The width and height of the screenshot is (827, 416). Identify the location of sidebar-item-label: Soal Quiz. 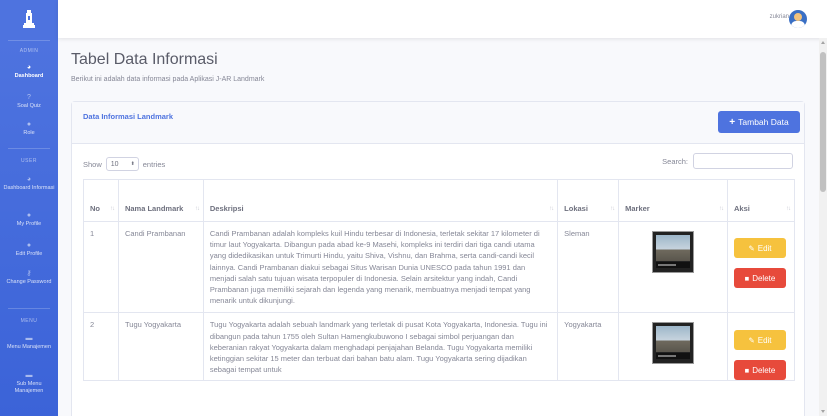
(29, 106).